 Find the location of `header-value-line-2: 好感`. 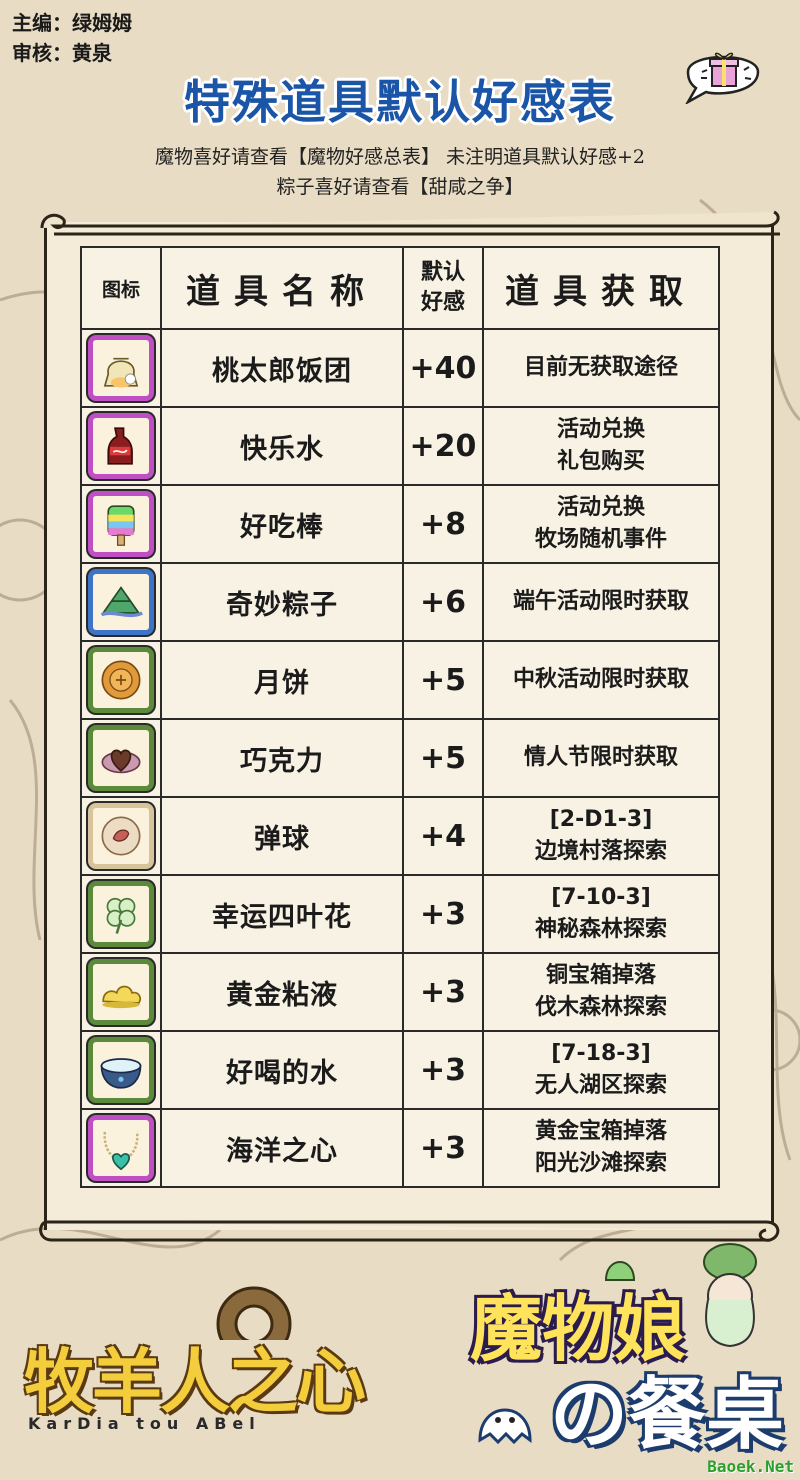

header-value-line-2: 好感 is located at coordinates (442, 302).